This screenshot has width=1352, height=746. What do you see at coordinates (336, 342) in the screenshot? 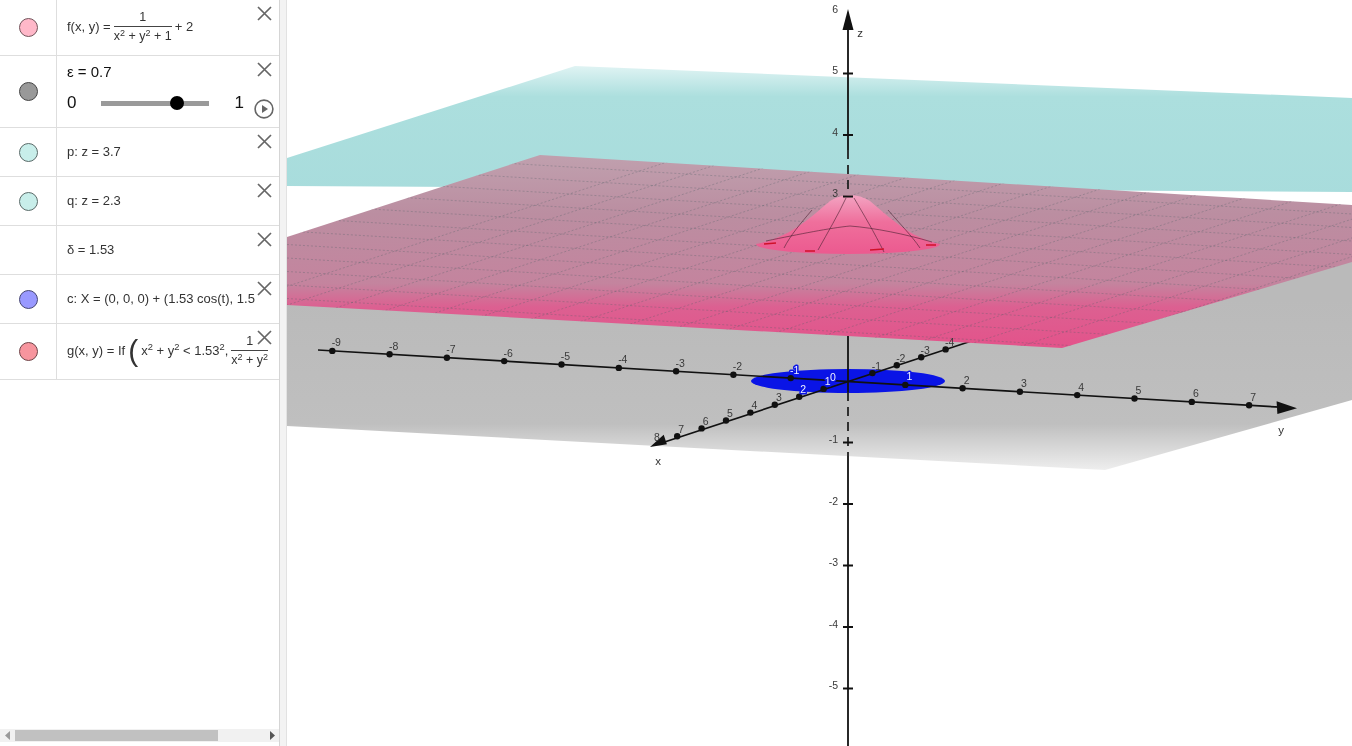
I see `axis-tick-label: -9` at bounding box center [336, 342].